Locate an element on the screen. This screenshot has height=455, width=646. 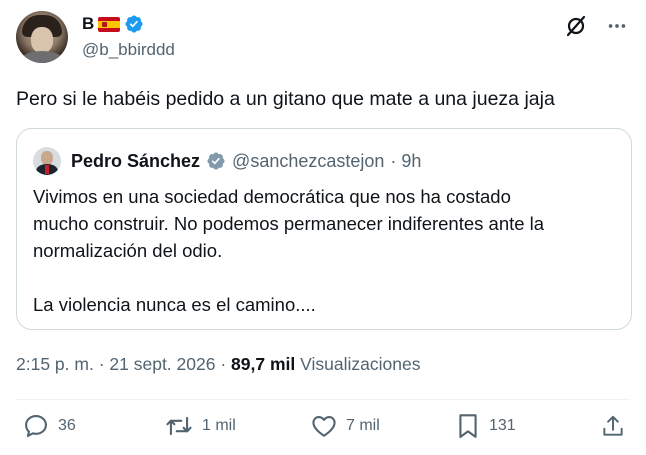
share-icon is located at coordinates (613, 425).